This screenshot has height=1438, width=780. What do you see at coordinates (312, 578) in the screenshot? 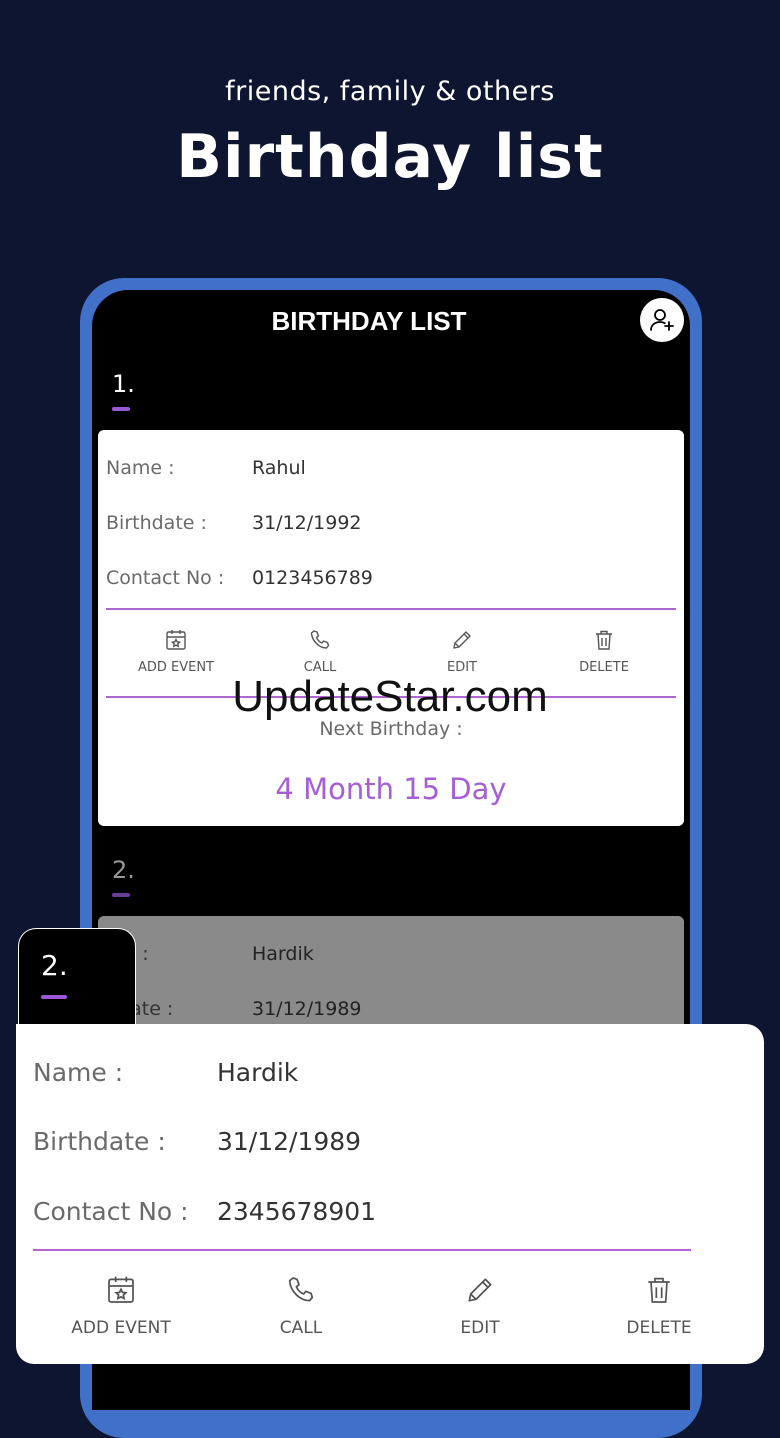
I see `contact-value: 0123456789` at bounding box center [312, 578].